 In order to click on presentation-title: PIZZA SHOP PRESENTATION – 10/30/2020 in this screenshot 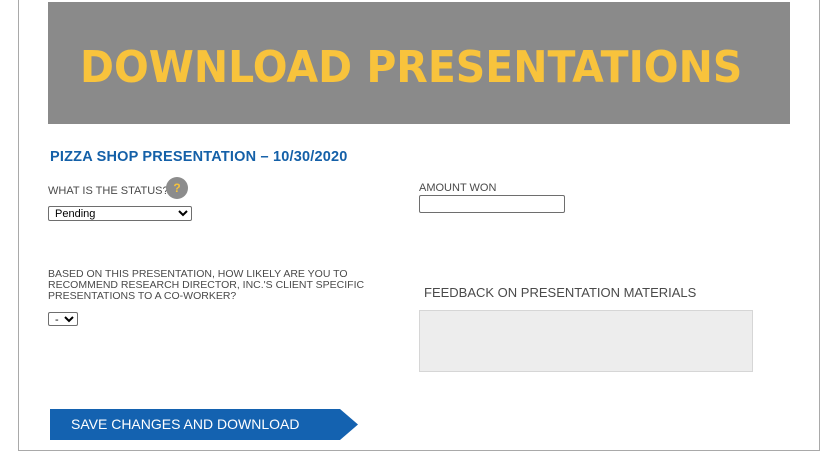, I will do `click(199, 157)`.